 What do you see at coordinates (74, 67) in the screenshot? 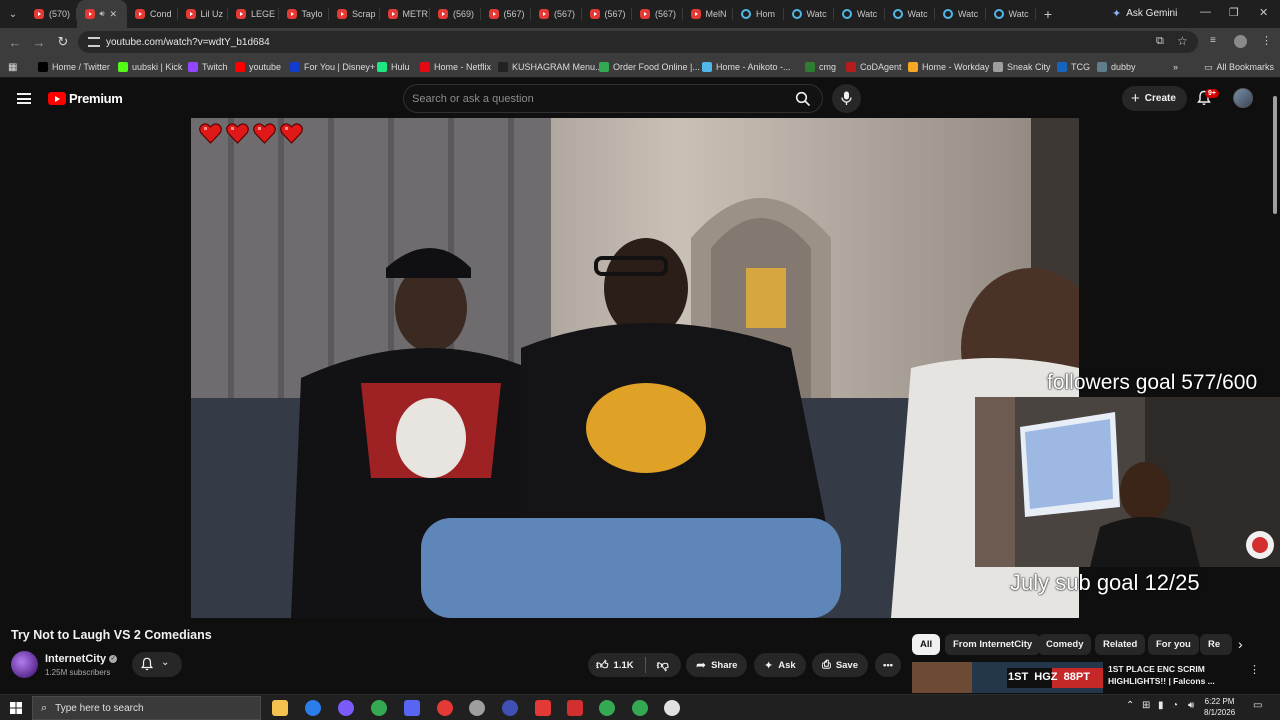
I see `bookmark-item: Home / Twitter` at bounding box center [74, 67].